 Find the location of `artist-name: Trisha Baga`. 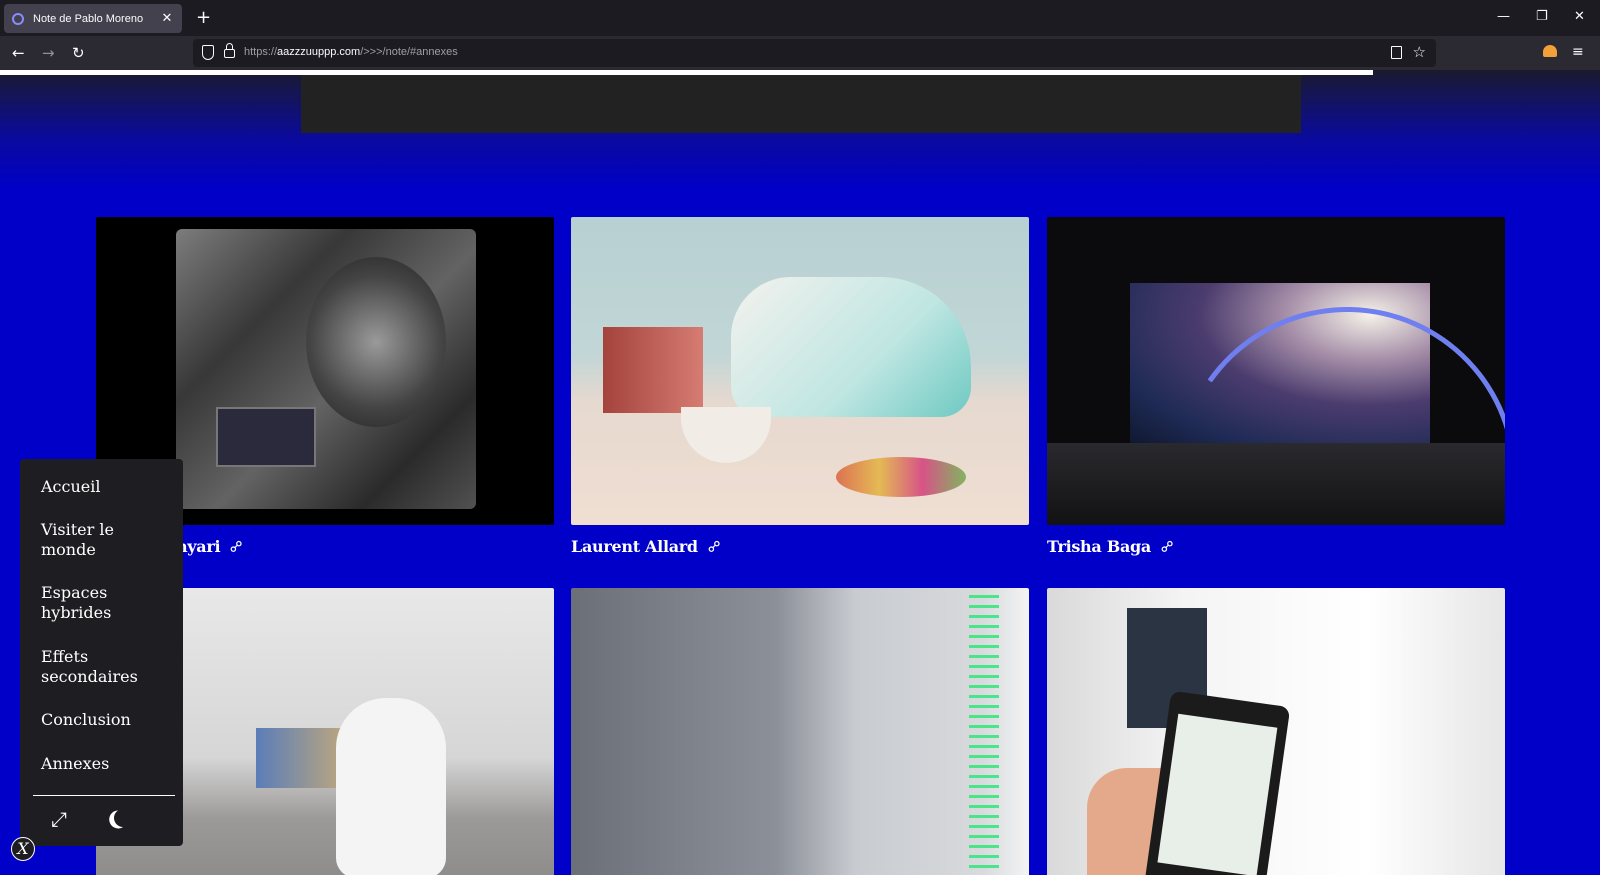

artist-name: Trisha Baga is located at coordinates (1099, 546).